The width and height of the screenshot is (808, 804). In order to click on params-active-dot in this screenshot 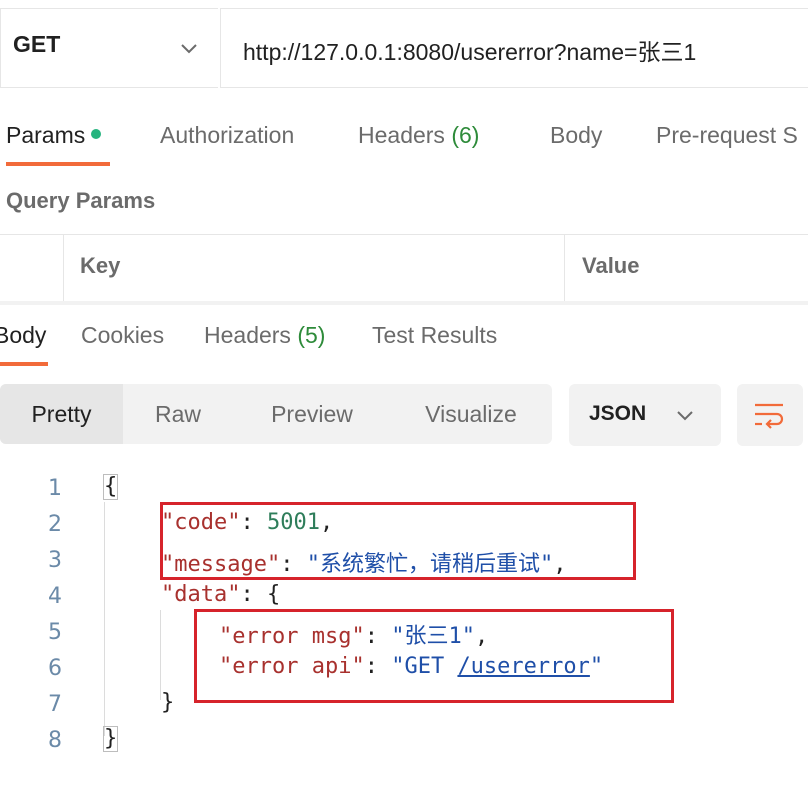, I will do `click(96, 133)`.